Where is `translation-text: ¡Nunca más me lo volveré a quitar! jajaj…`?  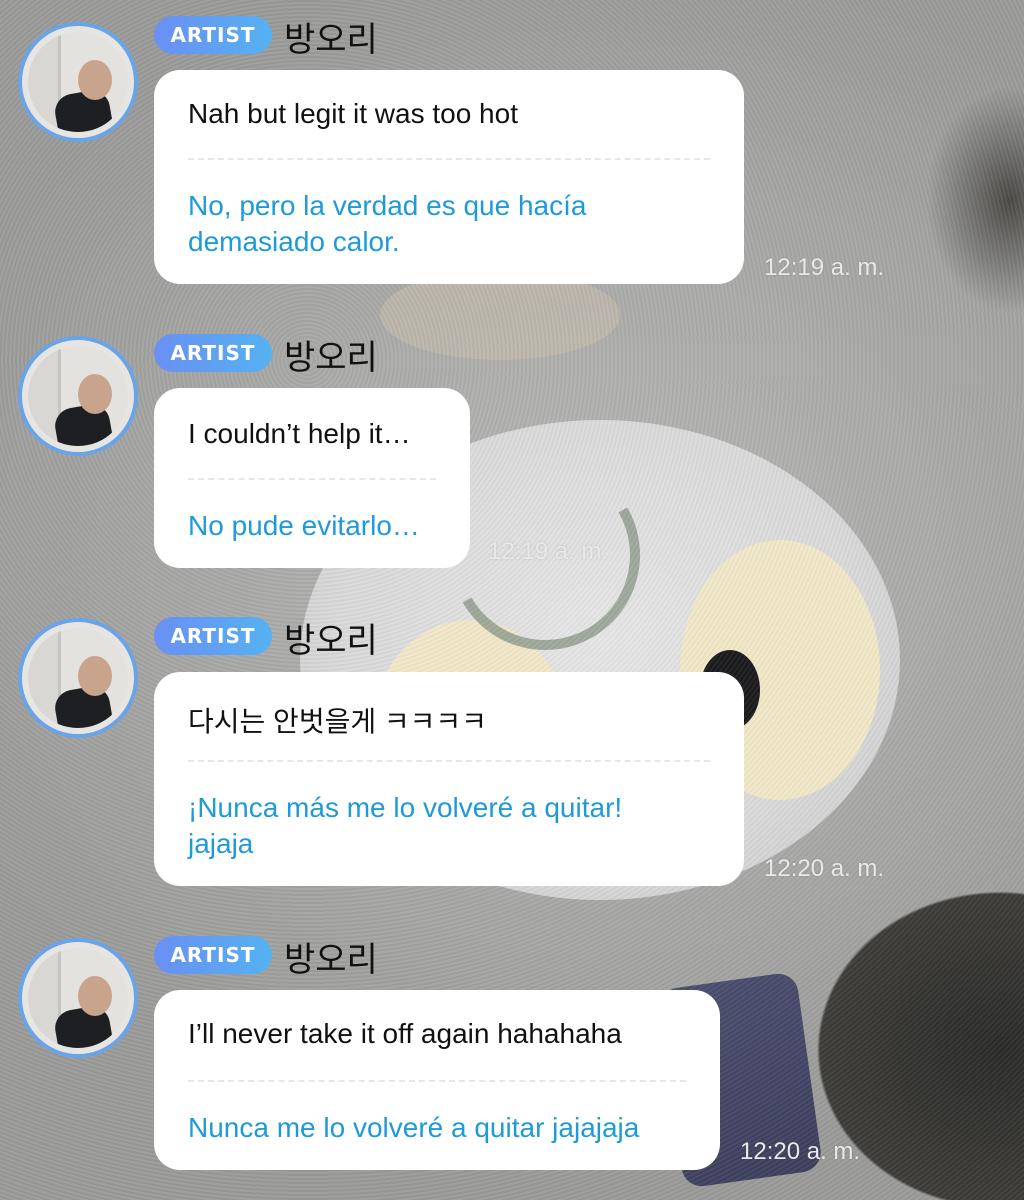 translation-text: ¡Nunca más me lo volveré a quitar! jajaj… is located at coordinates (405, 825).